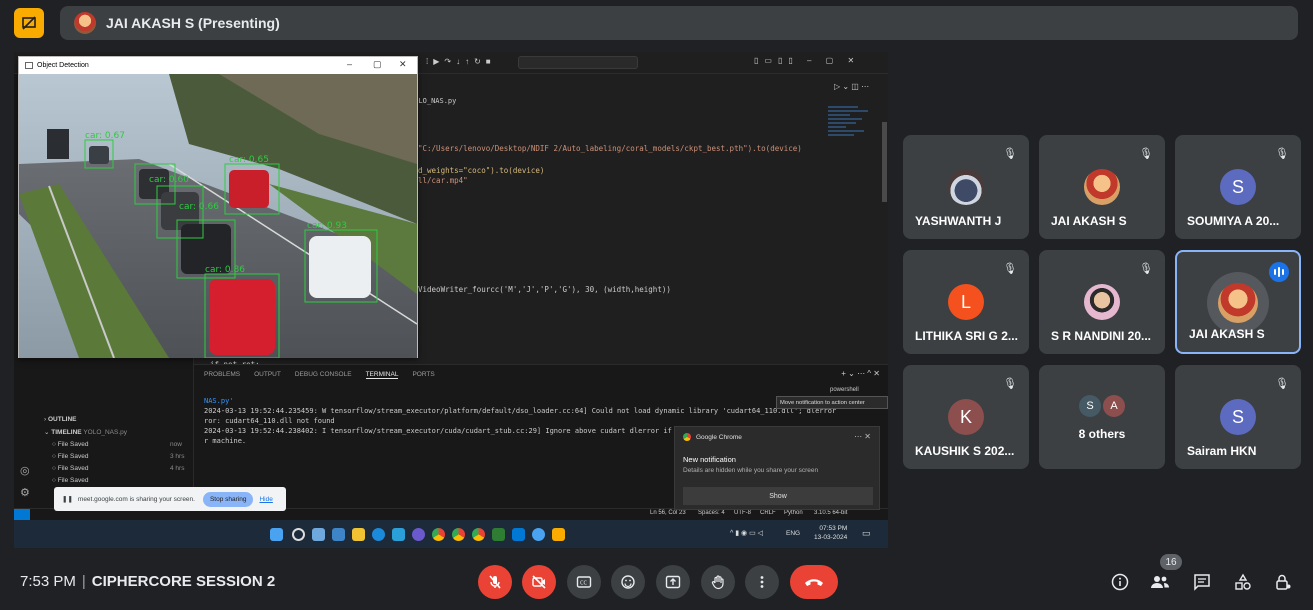  What do you see at coordinates (117, 444) in the screenshot?
I see `timeline-row: ○ File Saved now` at bounding box center [117, 444].